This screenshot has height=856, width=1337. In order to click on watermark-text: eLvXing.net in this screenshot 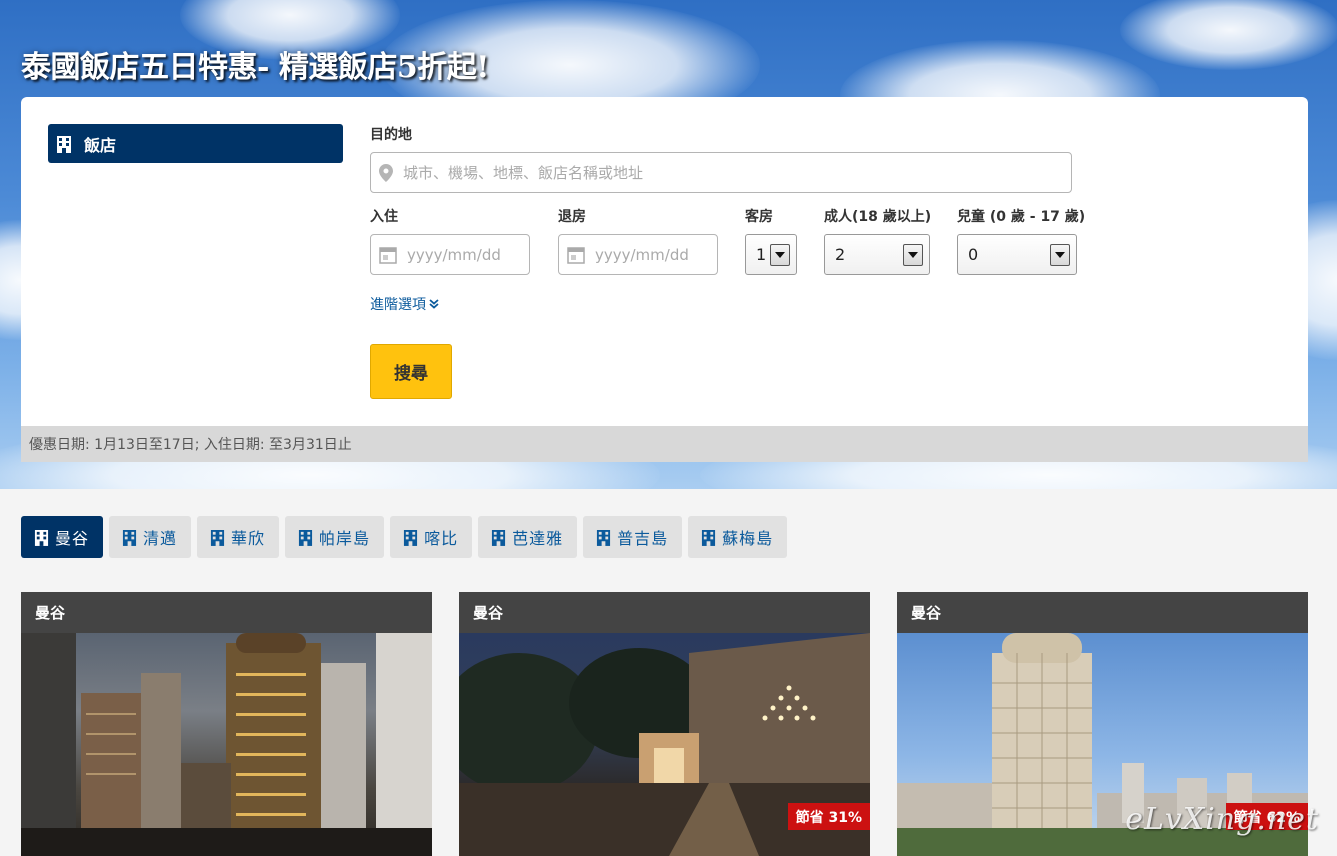, I will do `click(1222, 819)`.